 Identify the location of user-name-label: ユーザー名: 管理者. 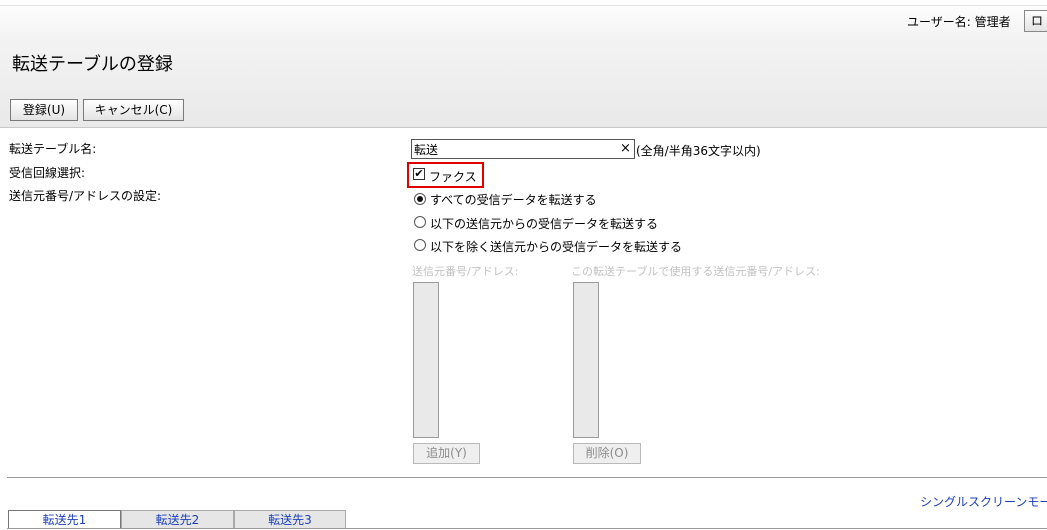
(959, 22).